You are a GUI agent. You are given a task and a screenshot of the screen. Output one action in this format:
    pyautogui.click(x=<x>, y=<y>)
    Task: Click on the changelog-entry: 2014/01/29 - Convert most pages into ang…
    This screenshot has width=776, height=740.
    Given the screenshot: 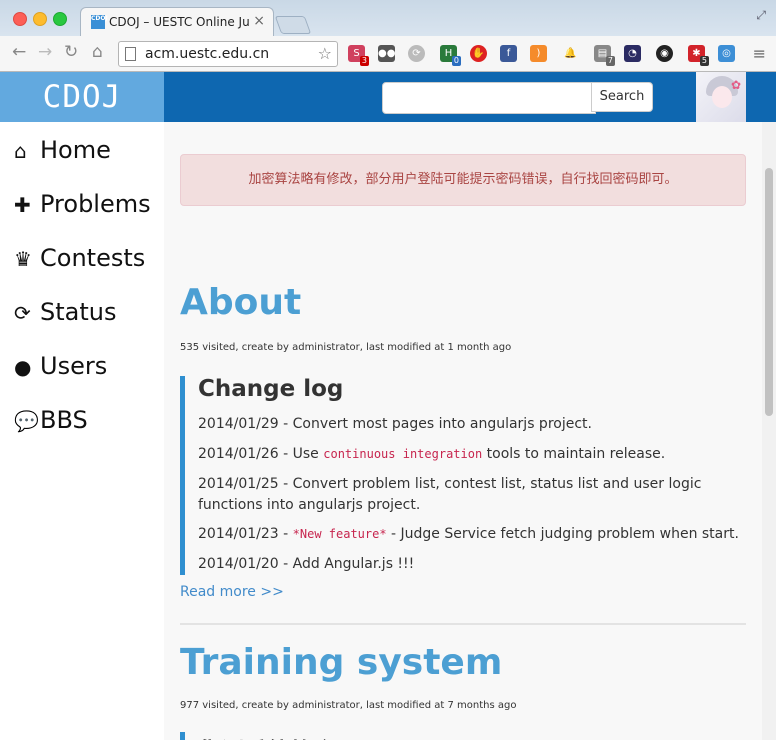 What is the action you would take?
    pyautogui.click(x=395, y=424)
    